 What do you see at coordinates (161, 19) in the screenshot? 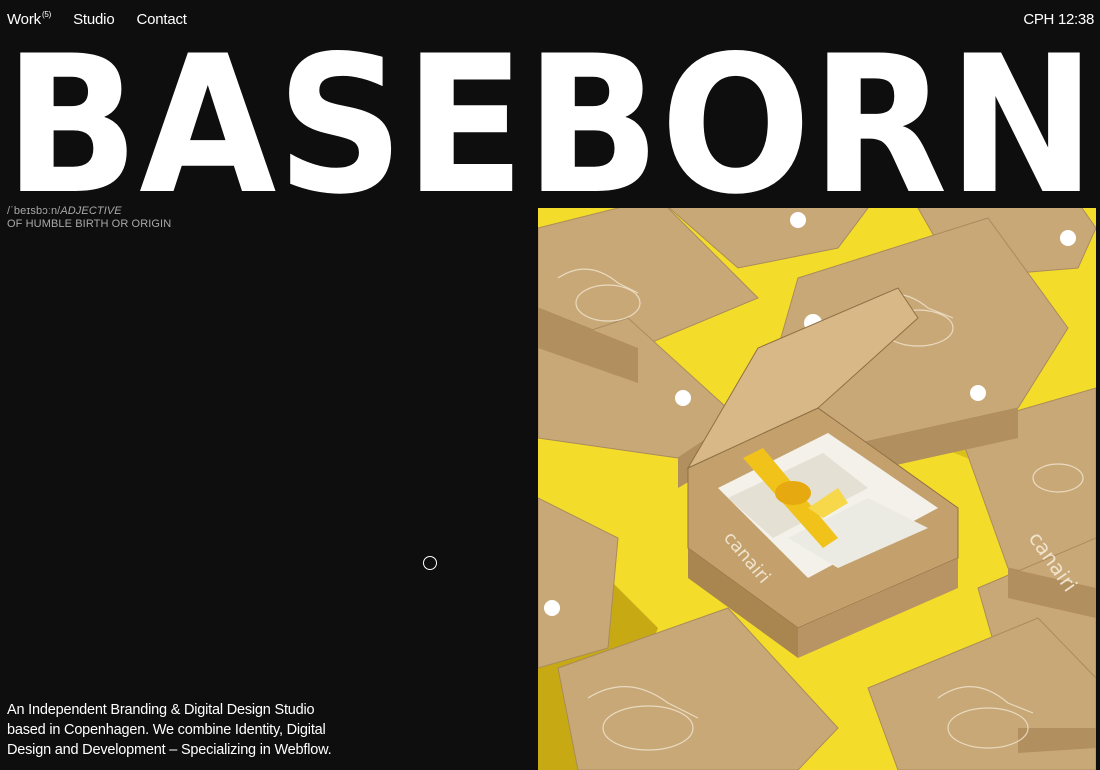
I see `nav-link-contact: Contact` at bounding box center [161, 19].